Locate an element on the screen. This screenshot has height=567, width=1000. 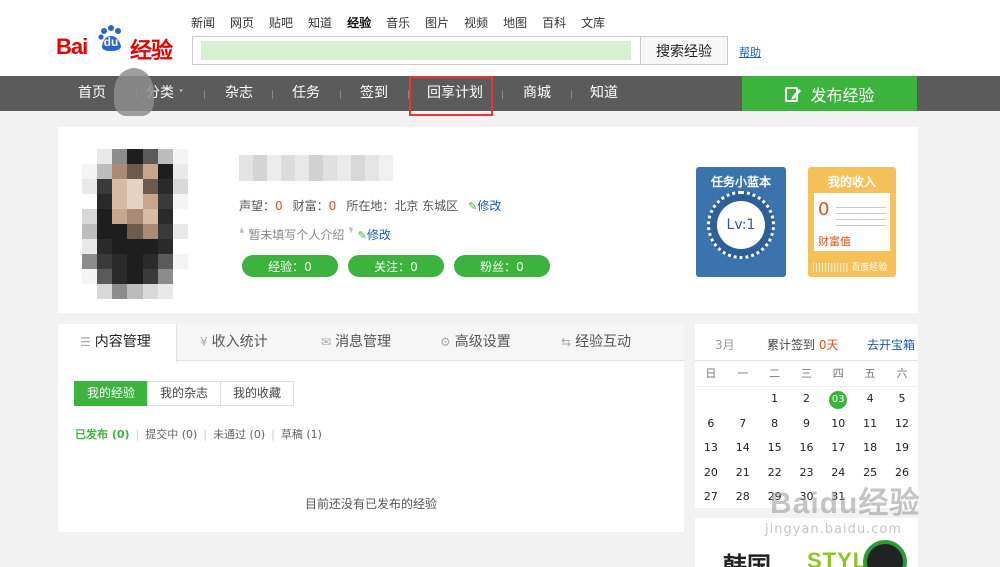
fans-count-pill: 粉丝：0 is located at coordinates (502, 266).